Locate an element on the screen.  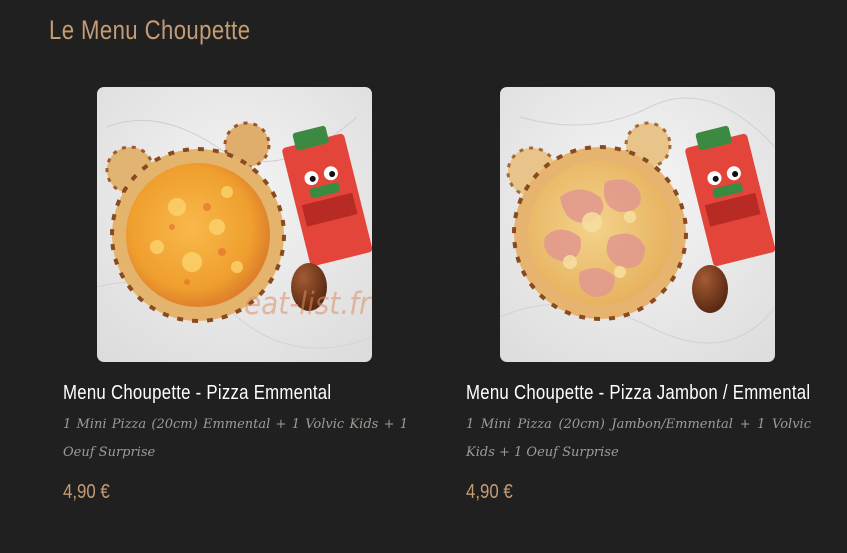
menu-item-name: Menu Choupette - Pizza Jambon / Emmental is located at coordinates (638, 393).